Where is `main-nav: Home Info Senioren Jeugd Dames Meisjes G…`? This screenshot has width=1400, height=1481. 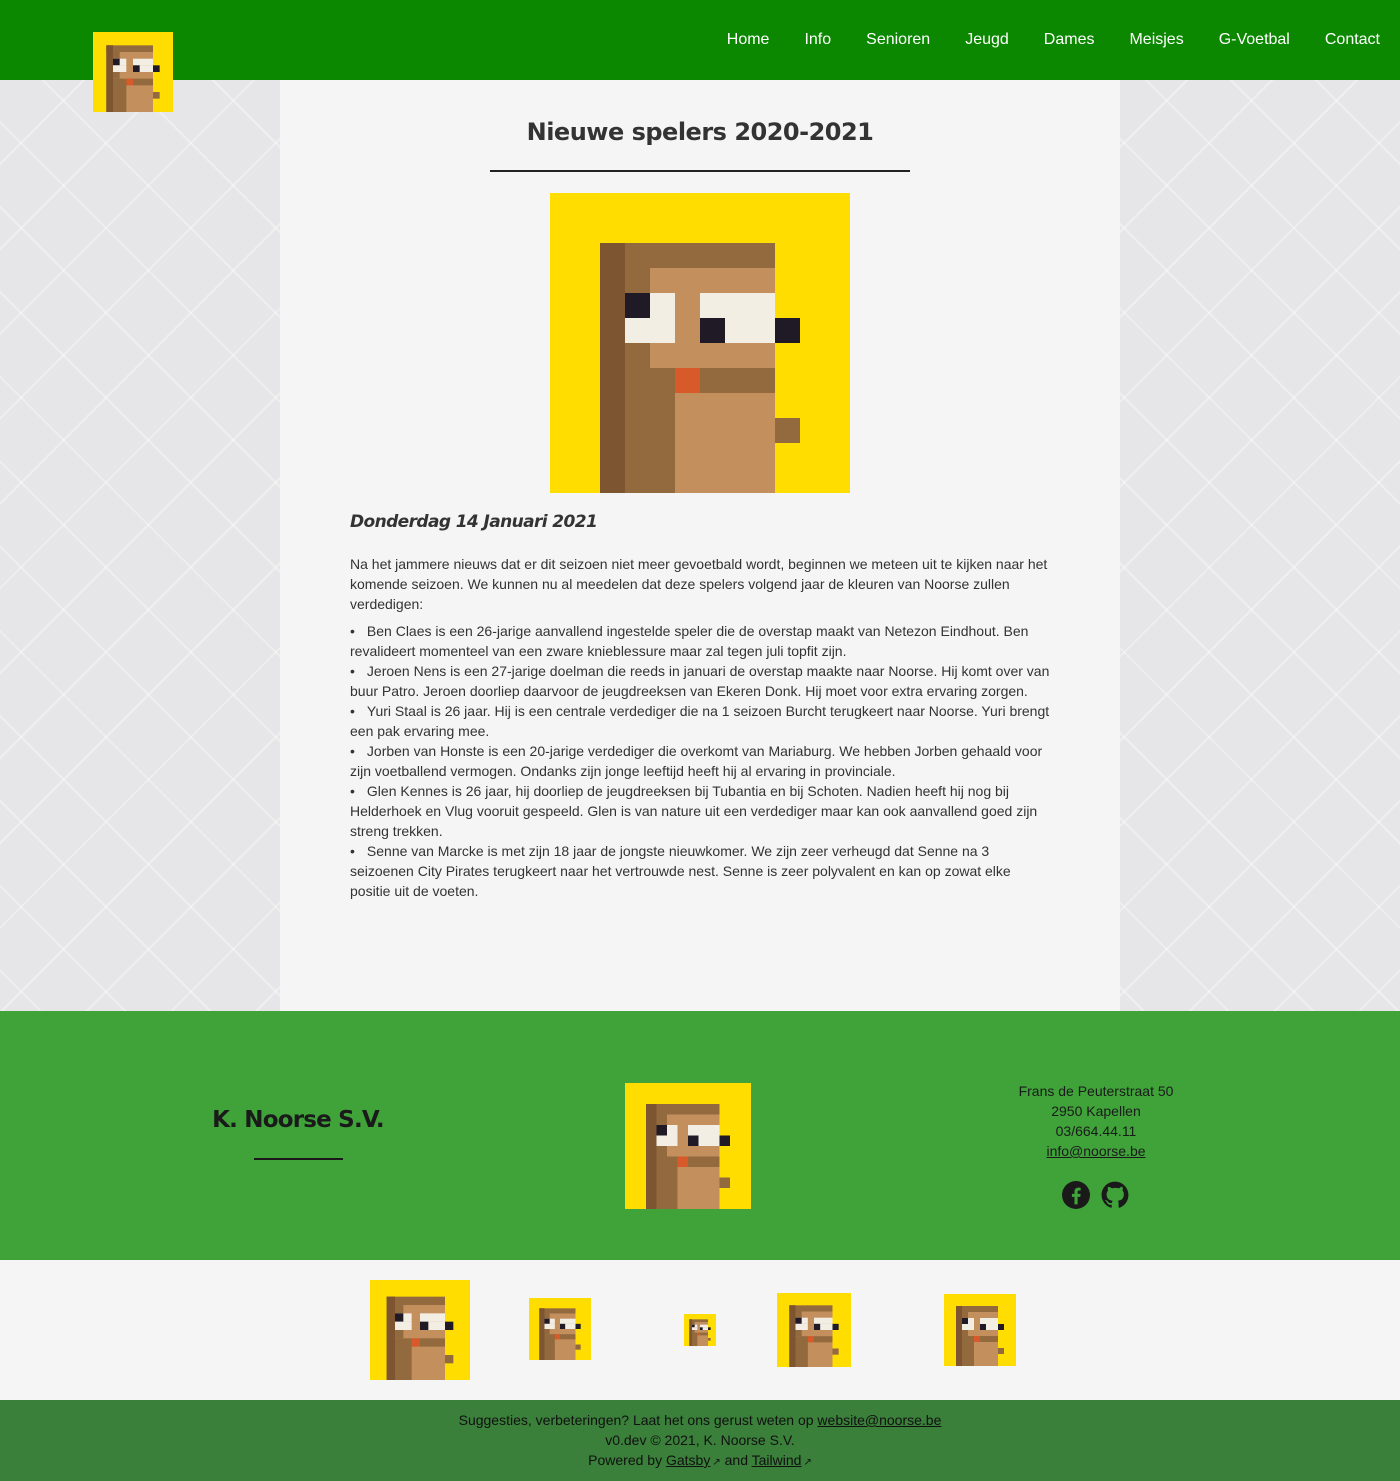 main-nav: Home Info Senioren Jeugd Dames Meisjes G… is located at coordinates (1036, 40).